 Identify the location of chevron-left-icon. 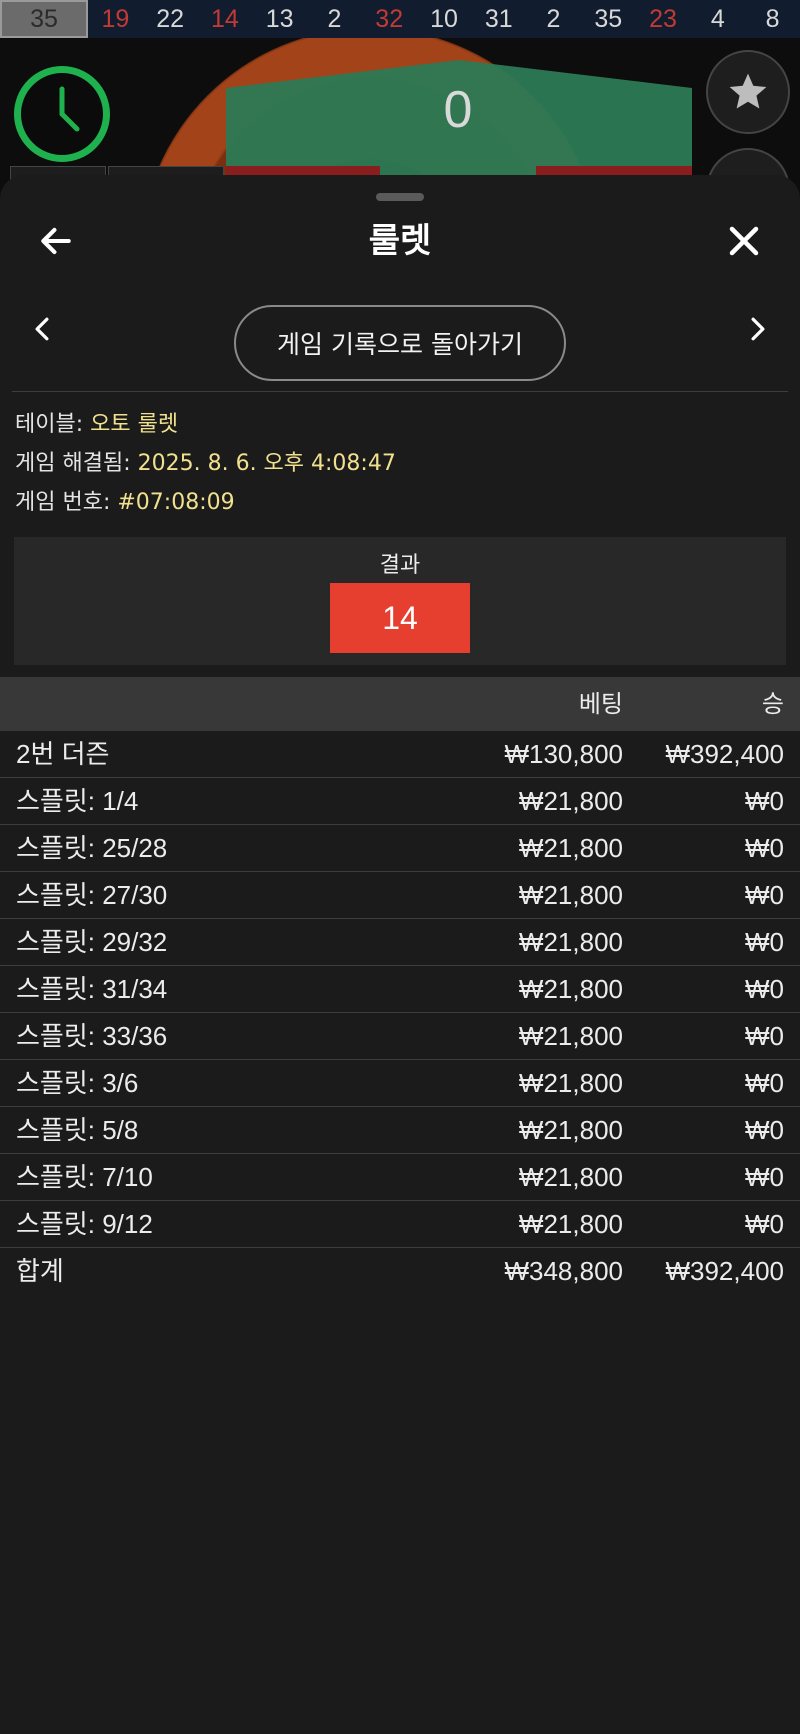
(42, 329).